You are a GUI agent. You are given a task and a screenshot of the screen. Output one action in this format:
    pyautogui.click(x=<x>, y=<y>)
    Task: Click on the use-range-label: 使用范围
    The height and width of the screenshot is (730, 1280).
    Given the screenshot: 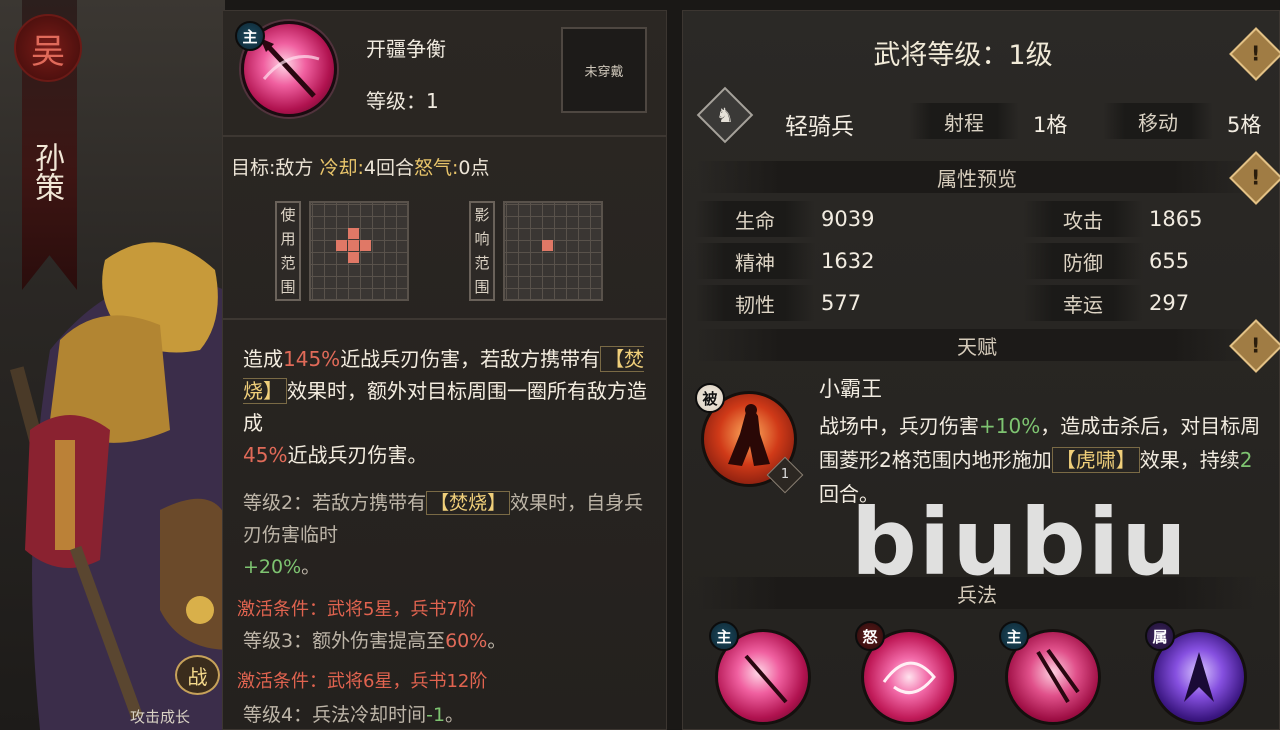 What is the action you would take?
    pyautogui.click(x=288, y=251)
    